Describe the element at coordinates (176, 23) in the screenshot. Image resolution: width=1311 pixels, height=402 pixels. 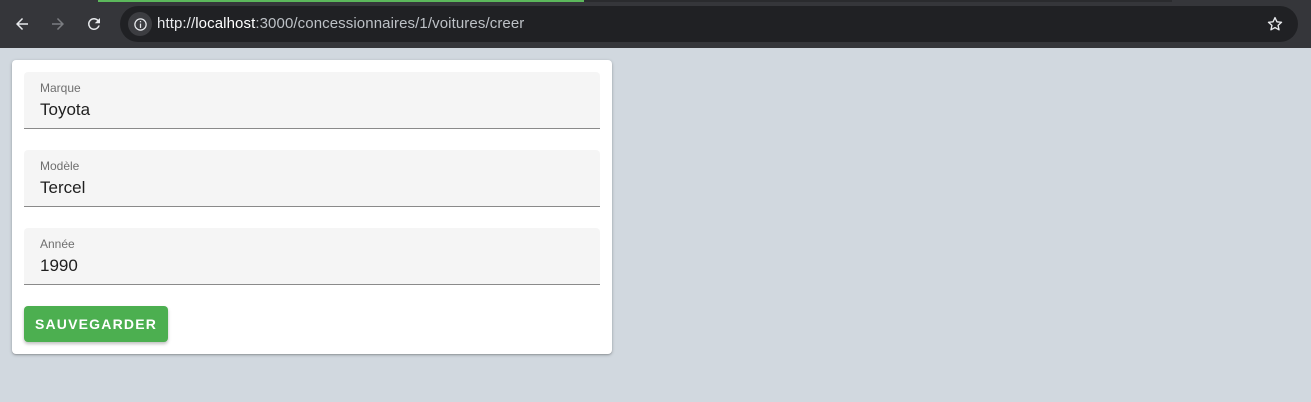
I see `url-prefix: http://` at that location.